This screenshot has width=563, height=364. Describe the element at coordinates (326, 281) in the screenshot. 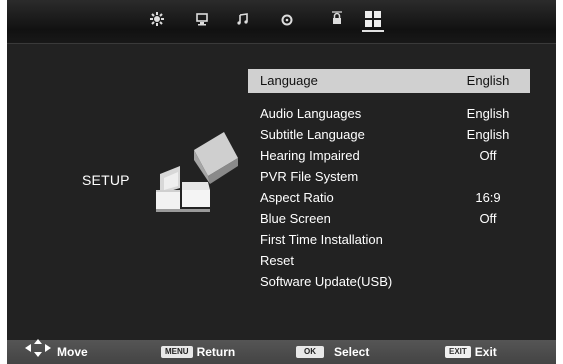

I see `menu-item-label: Software Update(USB)` at that location.